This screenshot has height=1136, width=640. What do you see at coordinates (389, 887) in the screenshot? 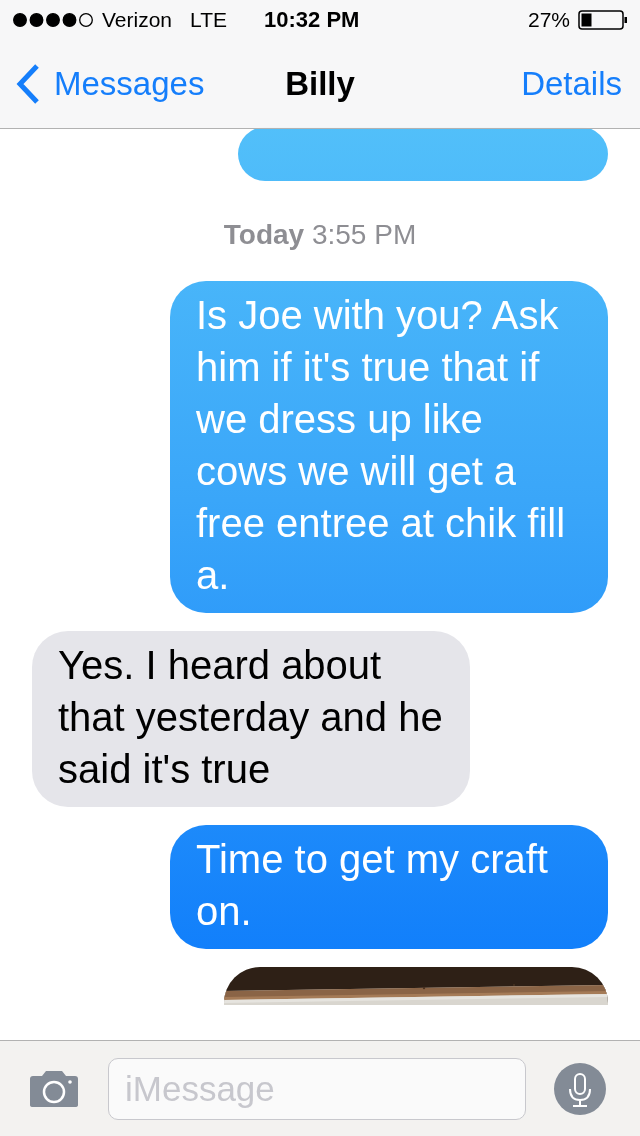
I see `sent-message-bubble: Time to get my craft on.` at bounding box center [389, 887].